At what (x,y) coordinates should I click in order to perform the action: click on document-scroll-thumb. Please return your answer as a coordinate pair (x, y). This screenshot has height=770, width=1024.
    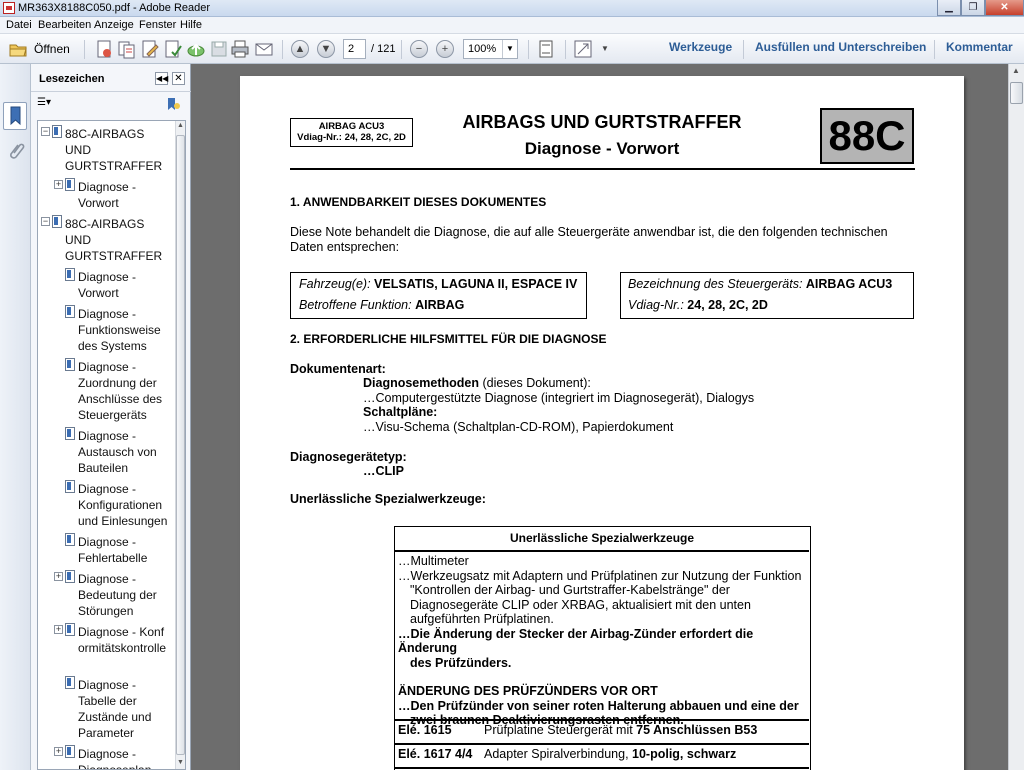
    Looking at the image, I should click on (1016, 93).